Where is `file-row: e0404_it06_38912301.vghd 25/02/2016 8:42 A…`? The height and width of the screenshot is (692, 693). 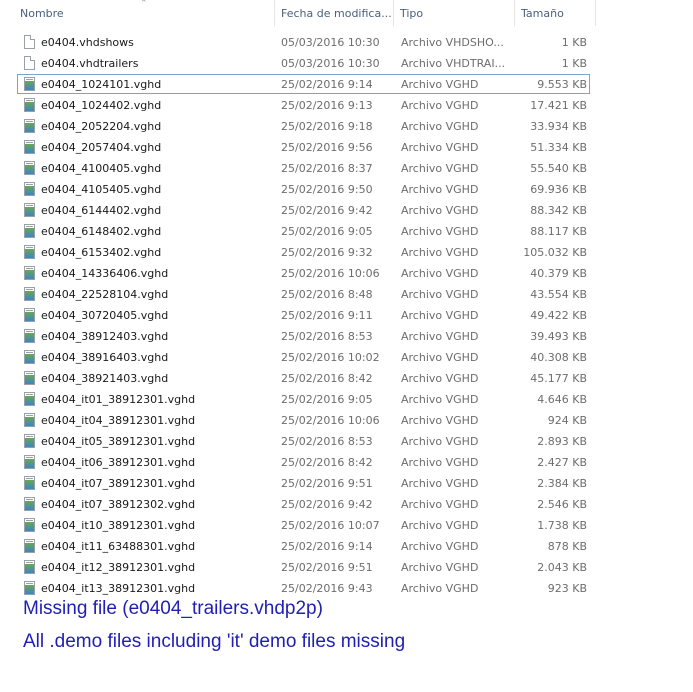 file-row: e0404_it06_38912301.vghd 25/02/2016 8:42 A… is located at coordinates (346, 462).